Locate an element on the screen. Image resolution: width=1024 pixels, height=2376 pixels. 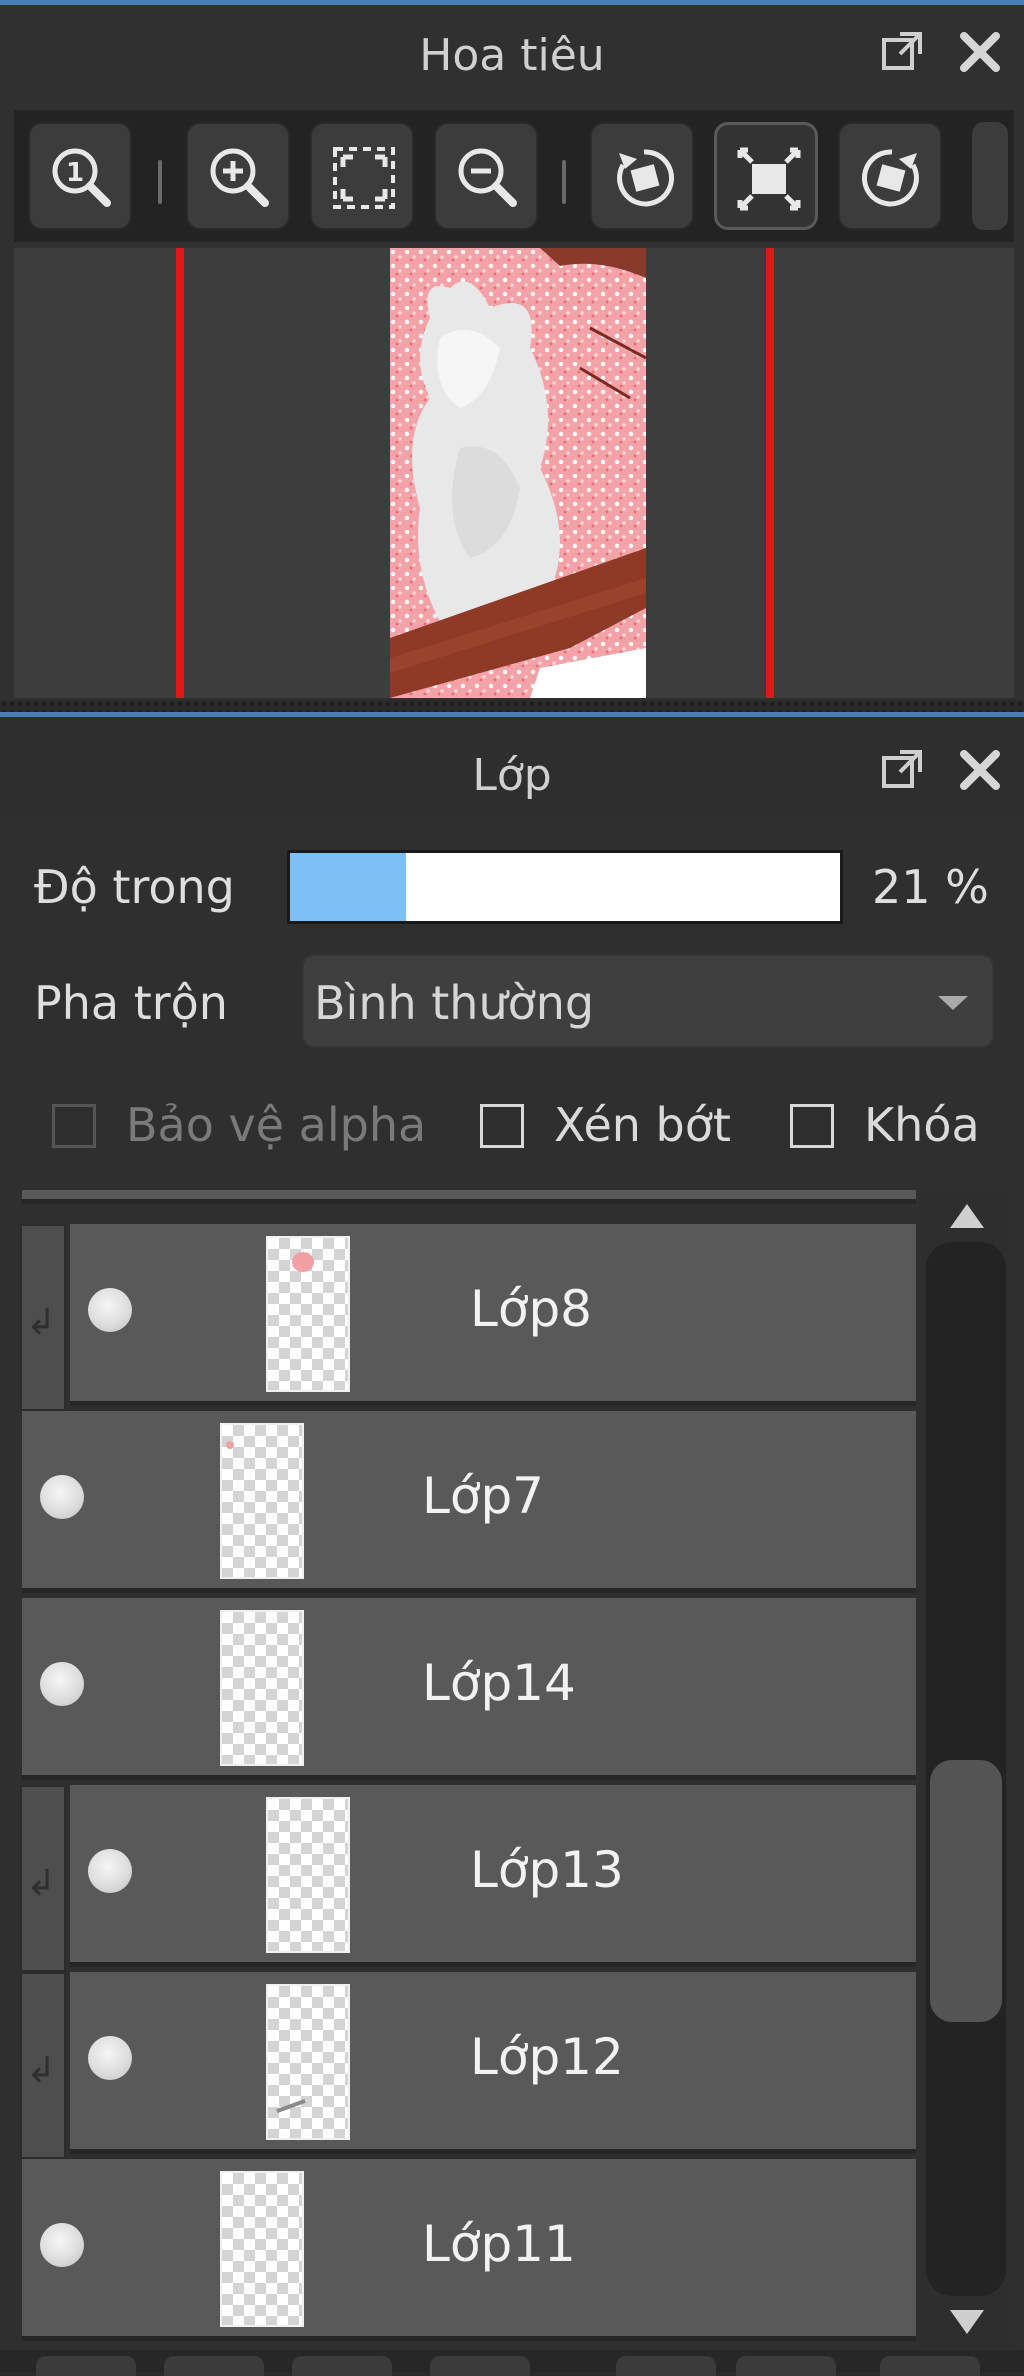
layer-name: Lớp13 is located at coordinates (547, 1870).